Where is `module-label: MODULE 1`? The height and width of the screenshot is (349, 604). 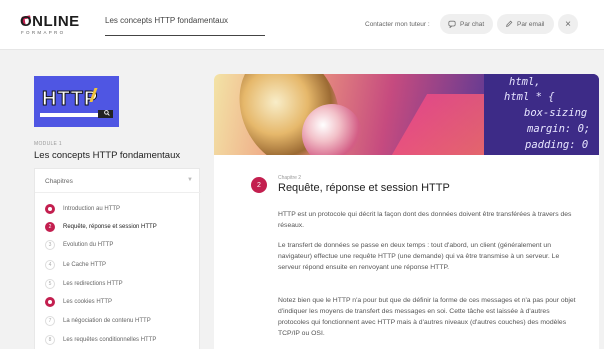 module-label: MODULE 1 is located at coordinates (48, 144).